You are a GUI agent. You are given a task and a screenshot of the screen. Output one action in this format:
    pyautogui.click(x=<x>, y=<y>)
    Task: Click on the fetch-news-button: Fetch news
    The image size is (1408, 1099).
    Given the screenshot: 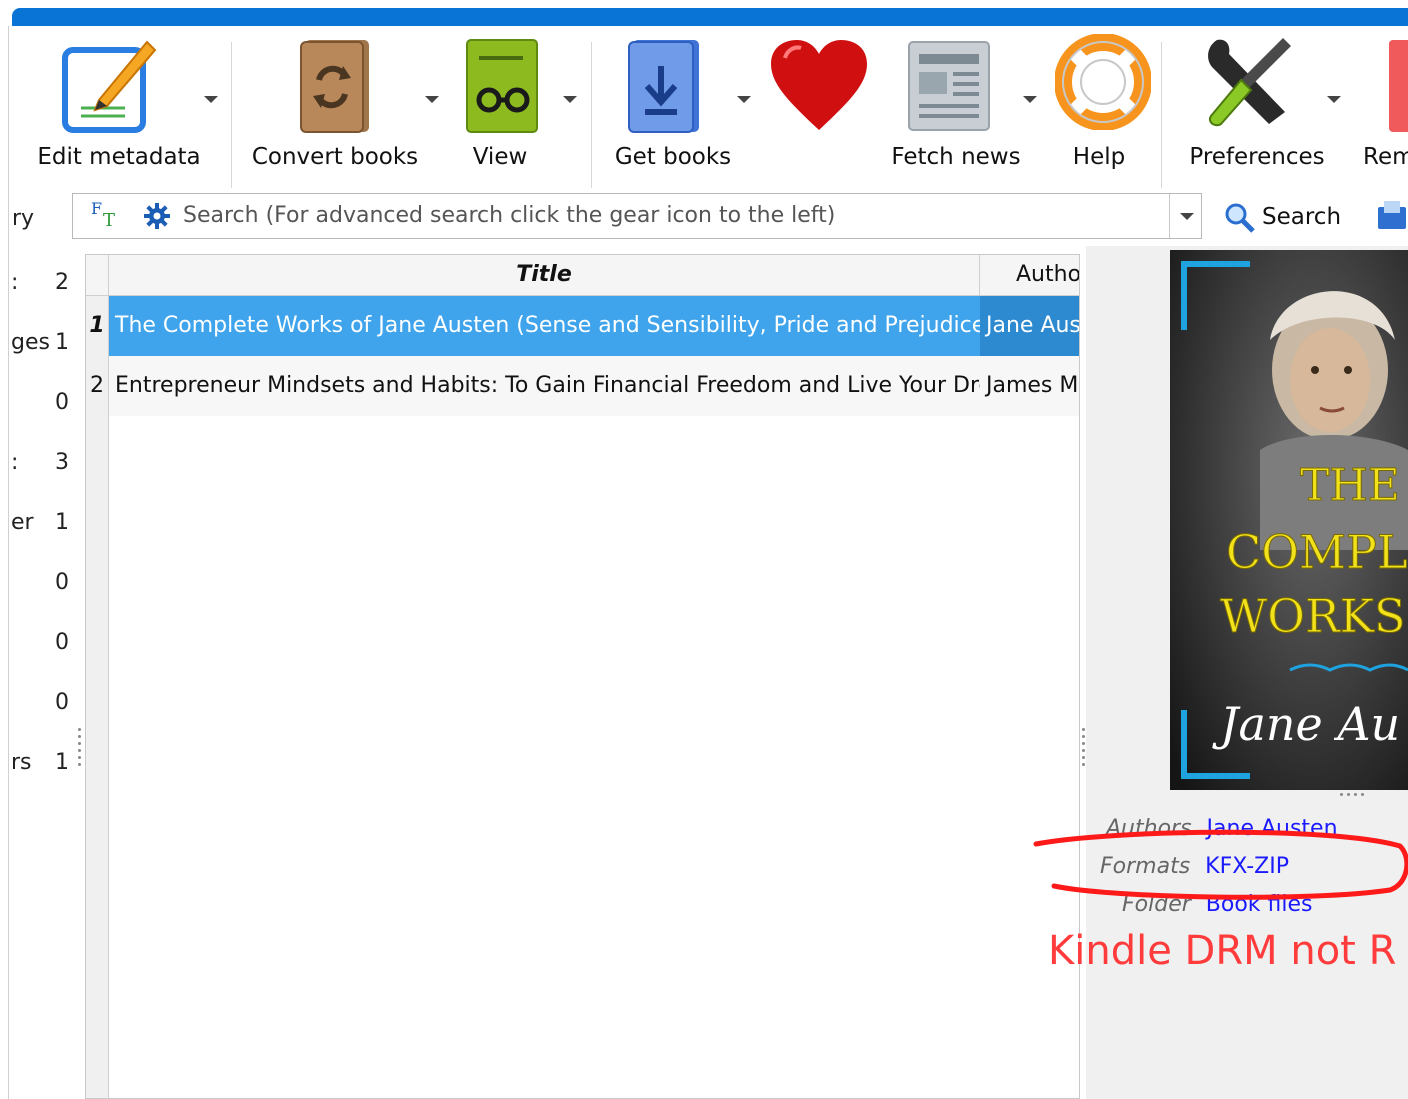 What is the action you would take?
    pyautogui.click(x=956, y=106)
    